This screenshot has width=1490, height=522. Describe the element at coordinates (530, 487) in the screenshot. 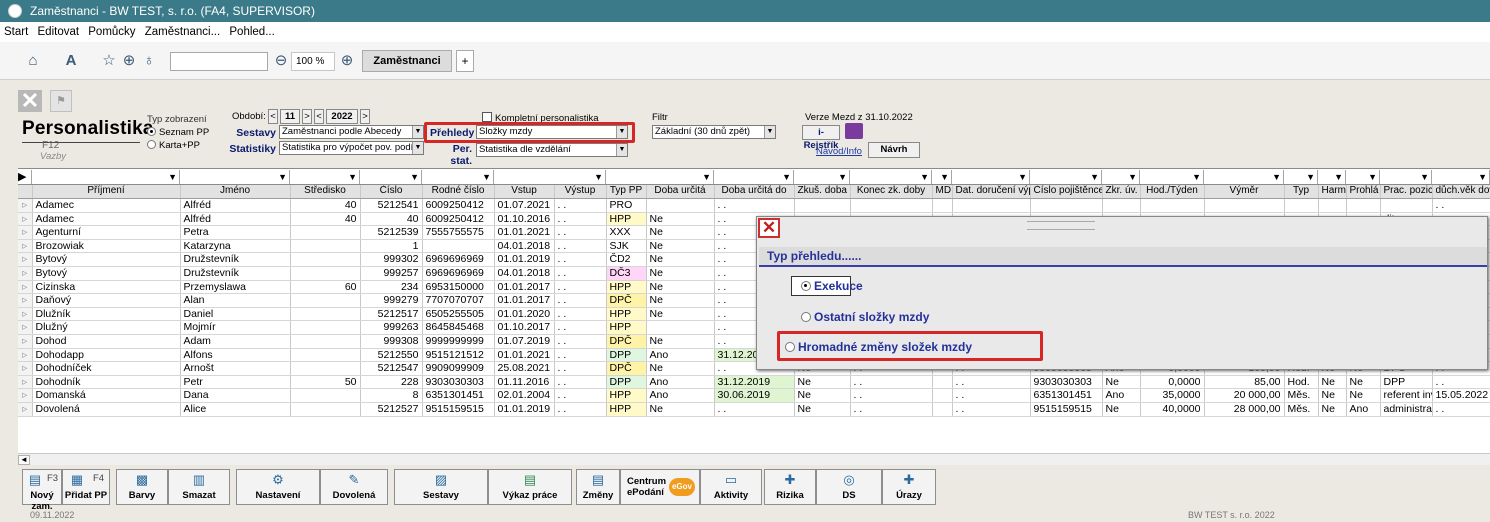

I see `vykaz-prace-button: ▤ Výkaz práce` at that location.